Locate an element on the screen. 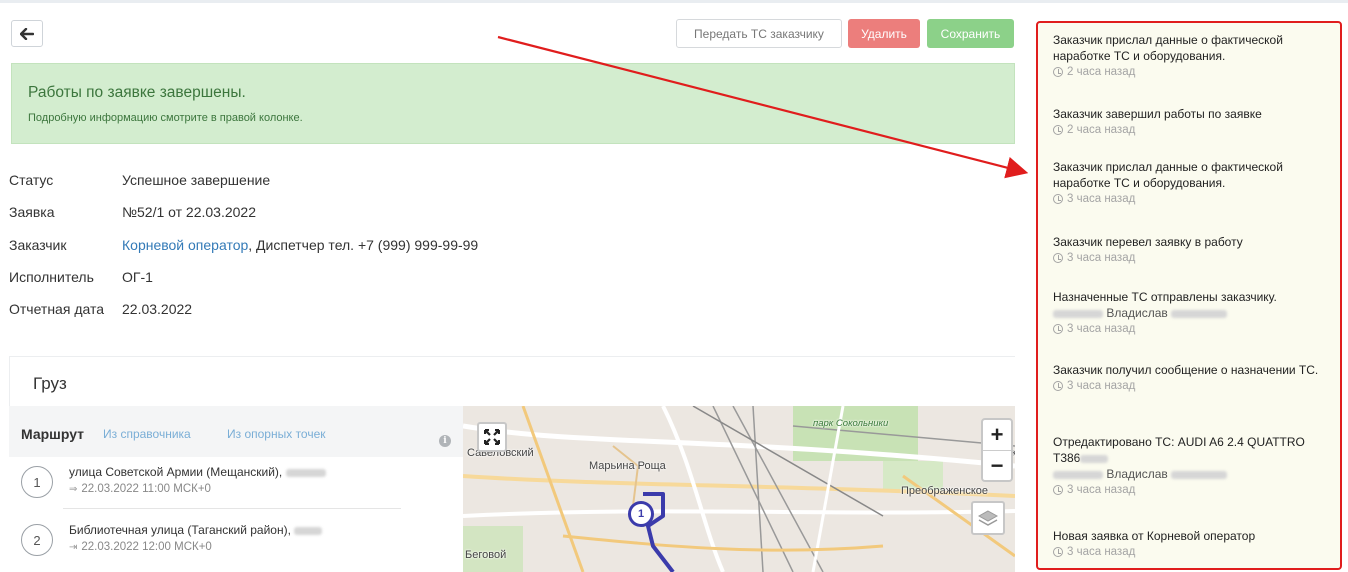  map-label-maryina: Марьина Роща is located at coordinates (627, 466).